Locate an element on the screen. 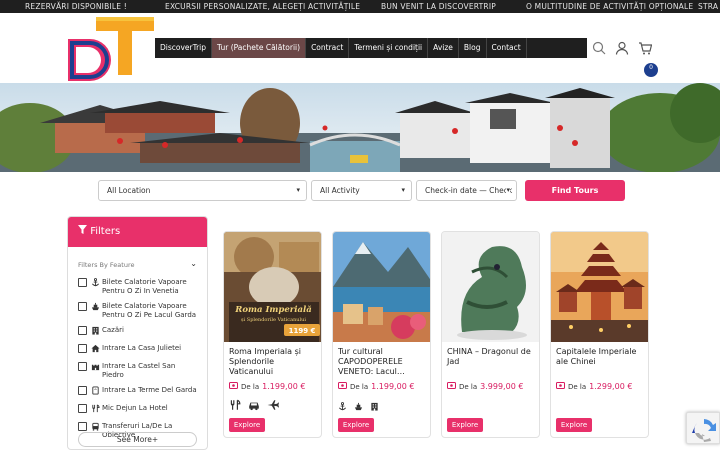  filters-by-feature-label: Filters By Feature is located at coordinates (106, 265).